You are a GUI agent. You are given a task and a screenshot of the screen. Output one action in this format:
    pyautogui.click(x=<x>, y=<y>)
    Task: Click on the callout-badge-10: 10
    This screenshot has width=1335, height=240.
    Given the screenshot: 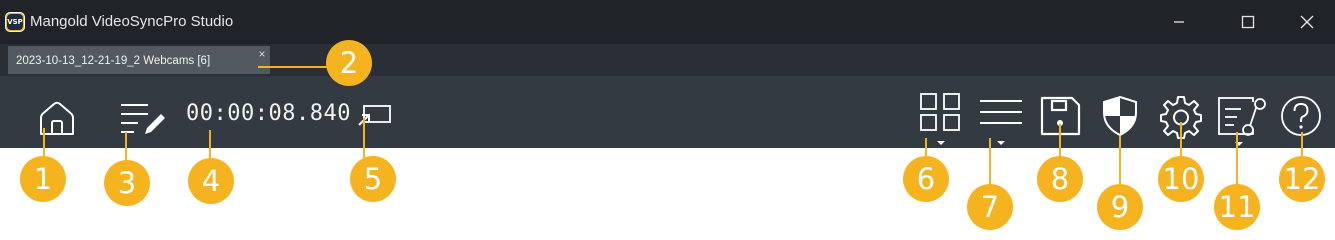 What is the action you would take?
    pyautogui.click(x=1181, y=179)
    